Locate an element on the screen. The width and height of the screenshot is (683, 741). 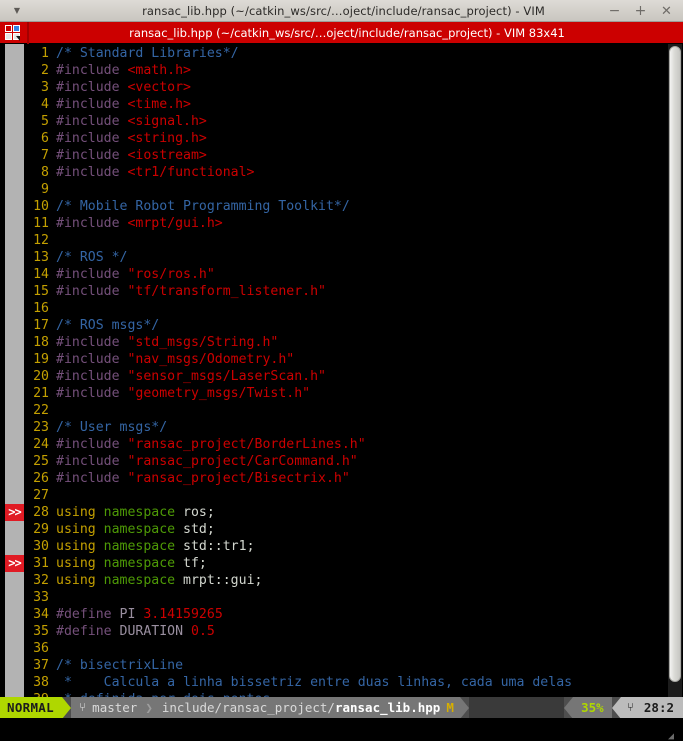
status-file-path: include/ransac_project/ransac_lib.hpp M is located at coordinates (310, 707).